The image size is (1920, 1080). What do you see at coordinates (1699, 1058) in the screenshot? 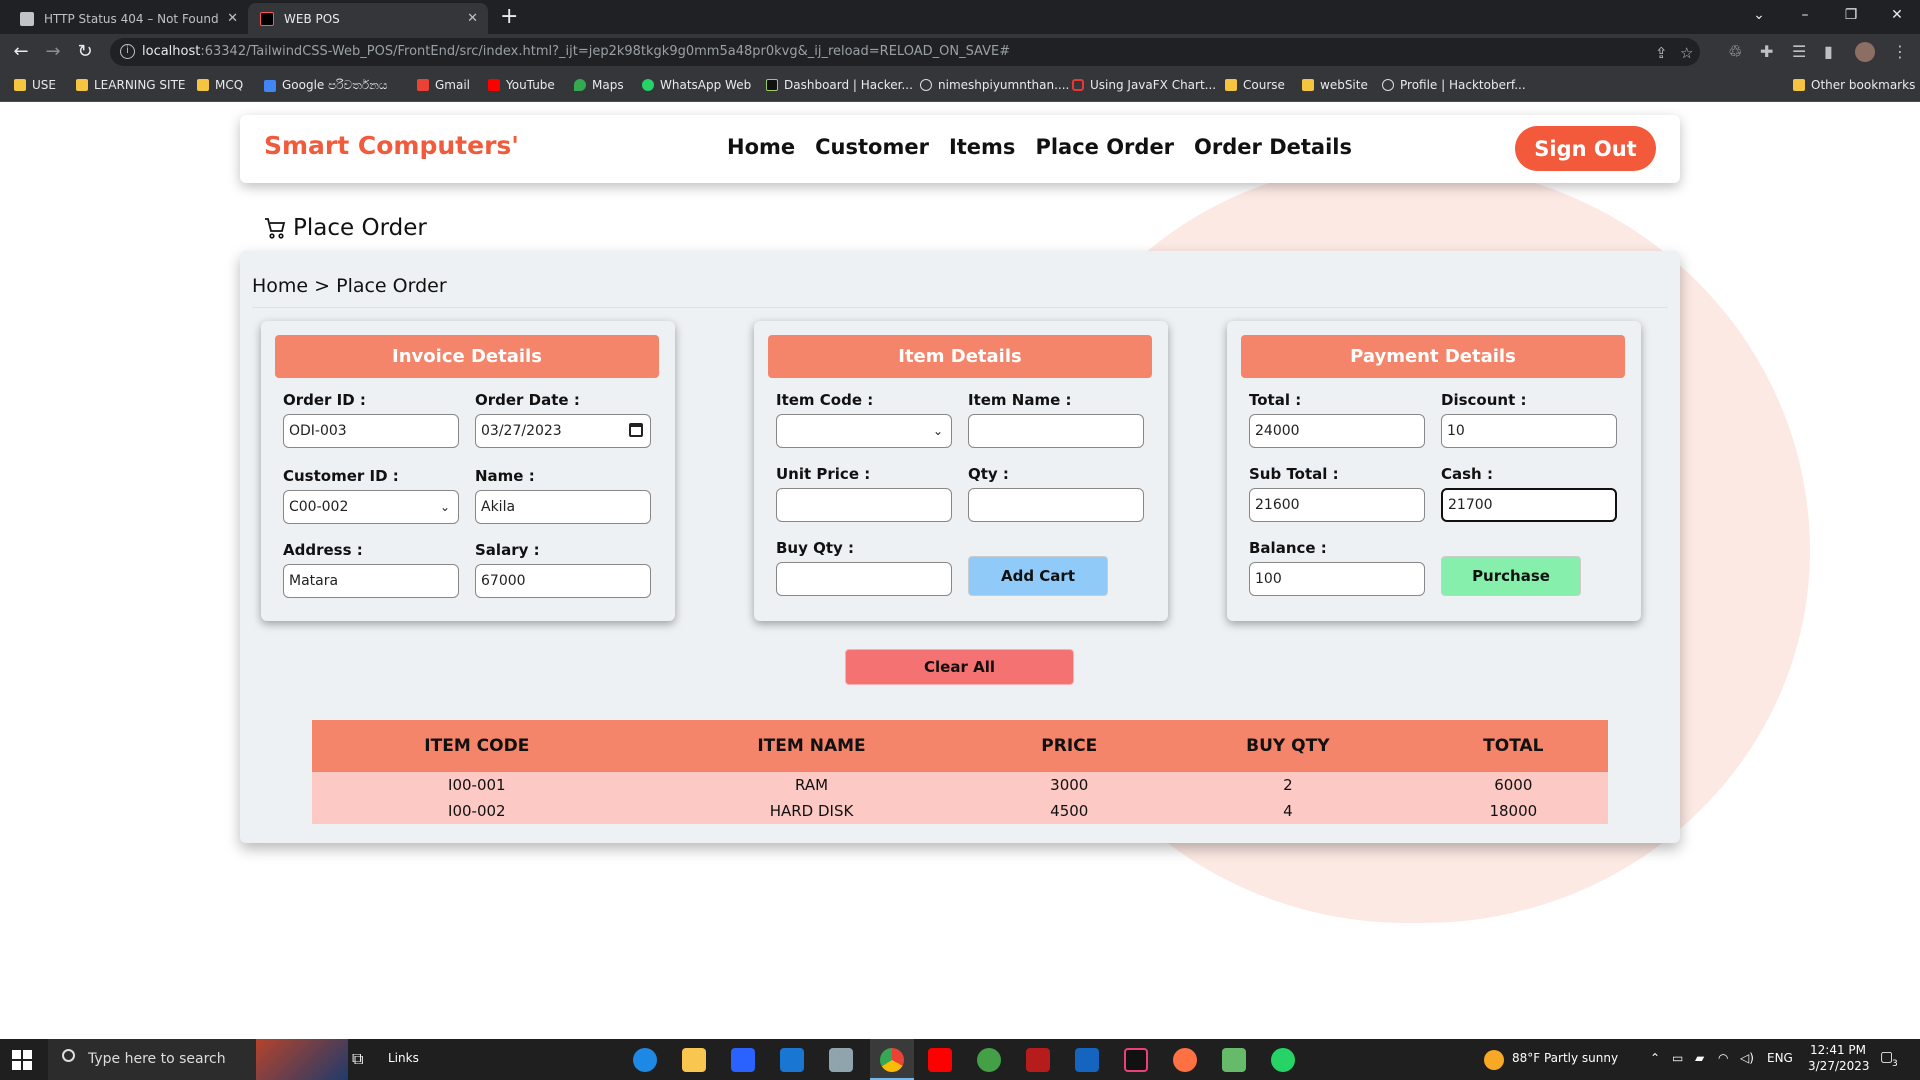
I see `battery-icon: ▰` at bounding box center [1699, 1058].